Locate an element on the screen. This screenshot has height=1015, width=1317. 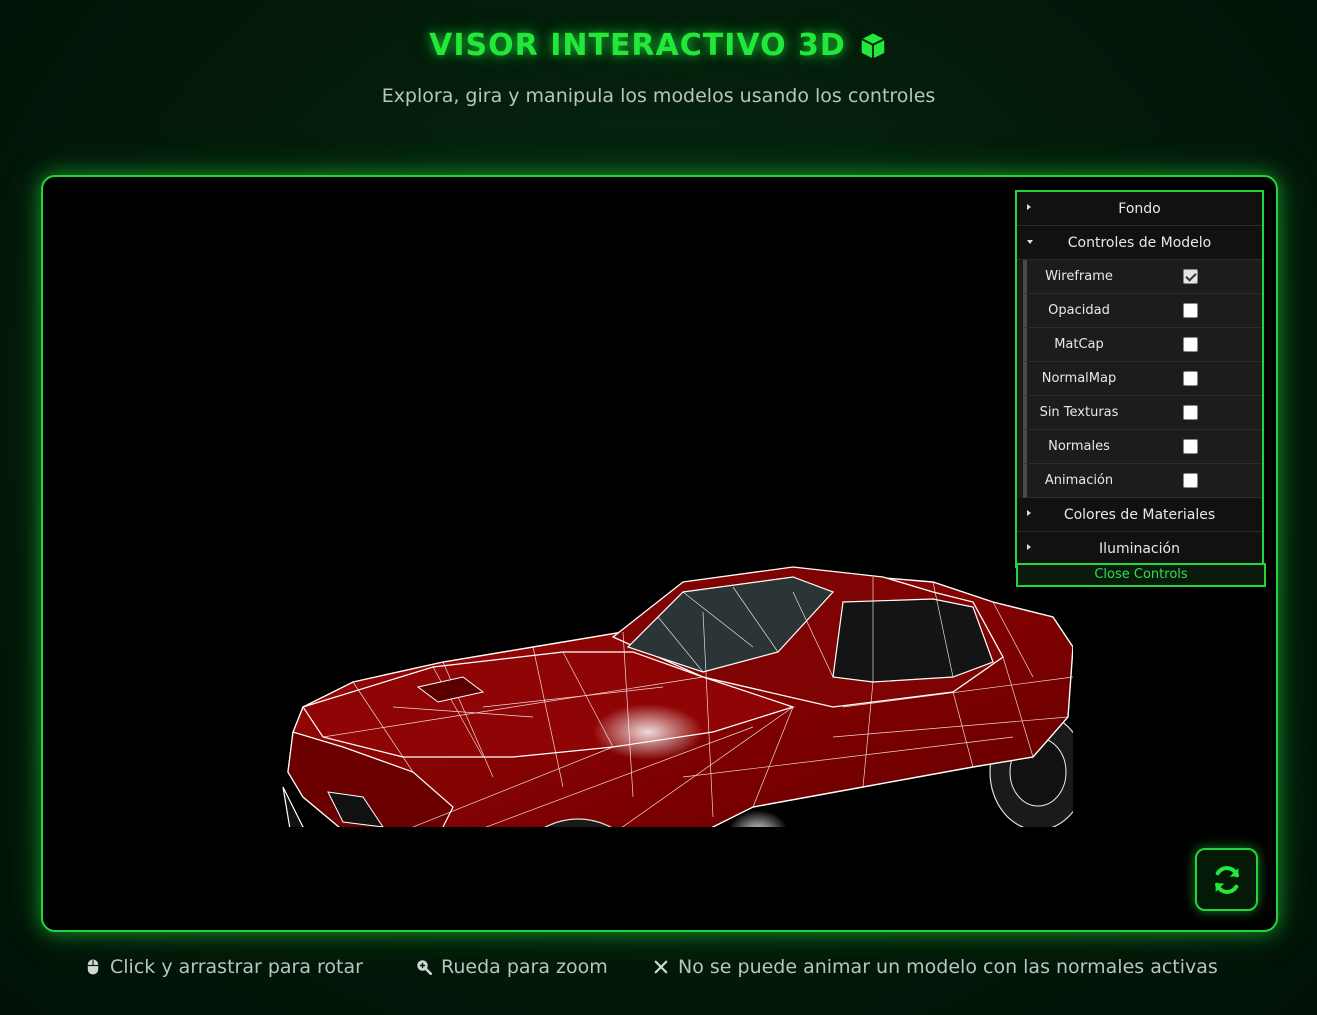
folder-label: Colores de Materiales is located at coordinates (1139, 514).